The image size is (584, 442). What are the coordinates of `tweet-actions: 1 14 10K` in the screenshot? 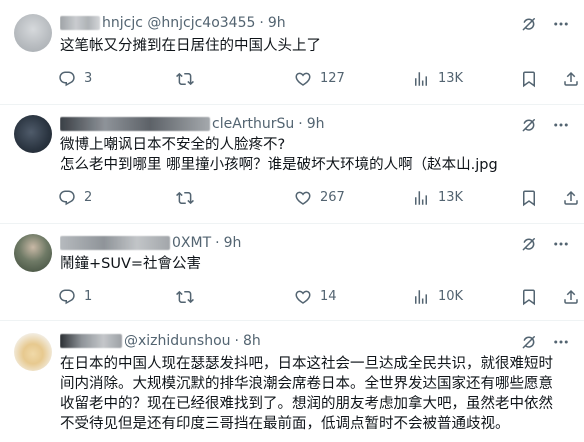 It's located at (318, 297).